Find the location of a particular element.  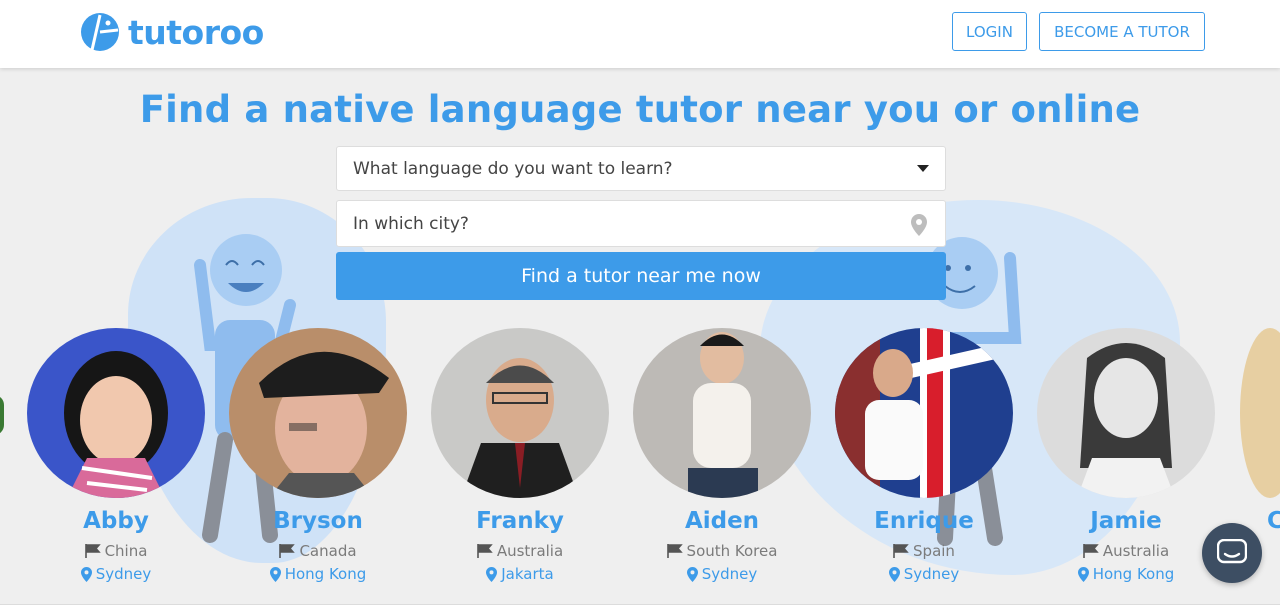

tutor-country: China is located at coordinates (116, 551).